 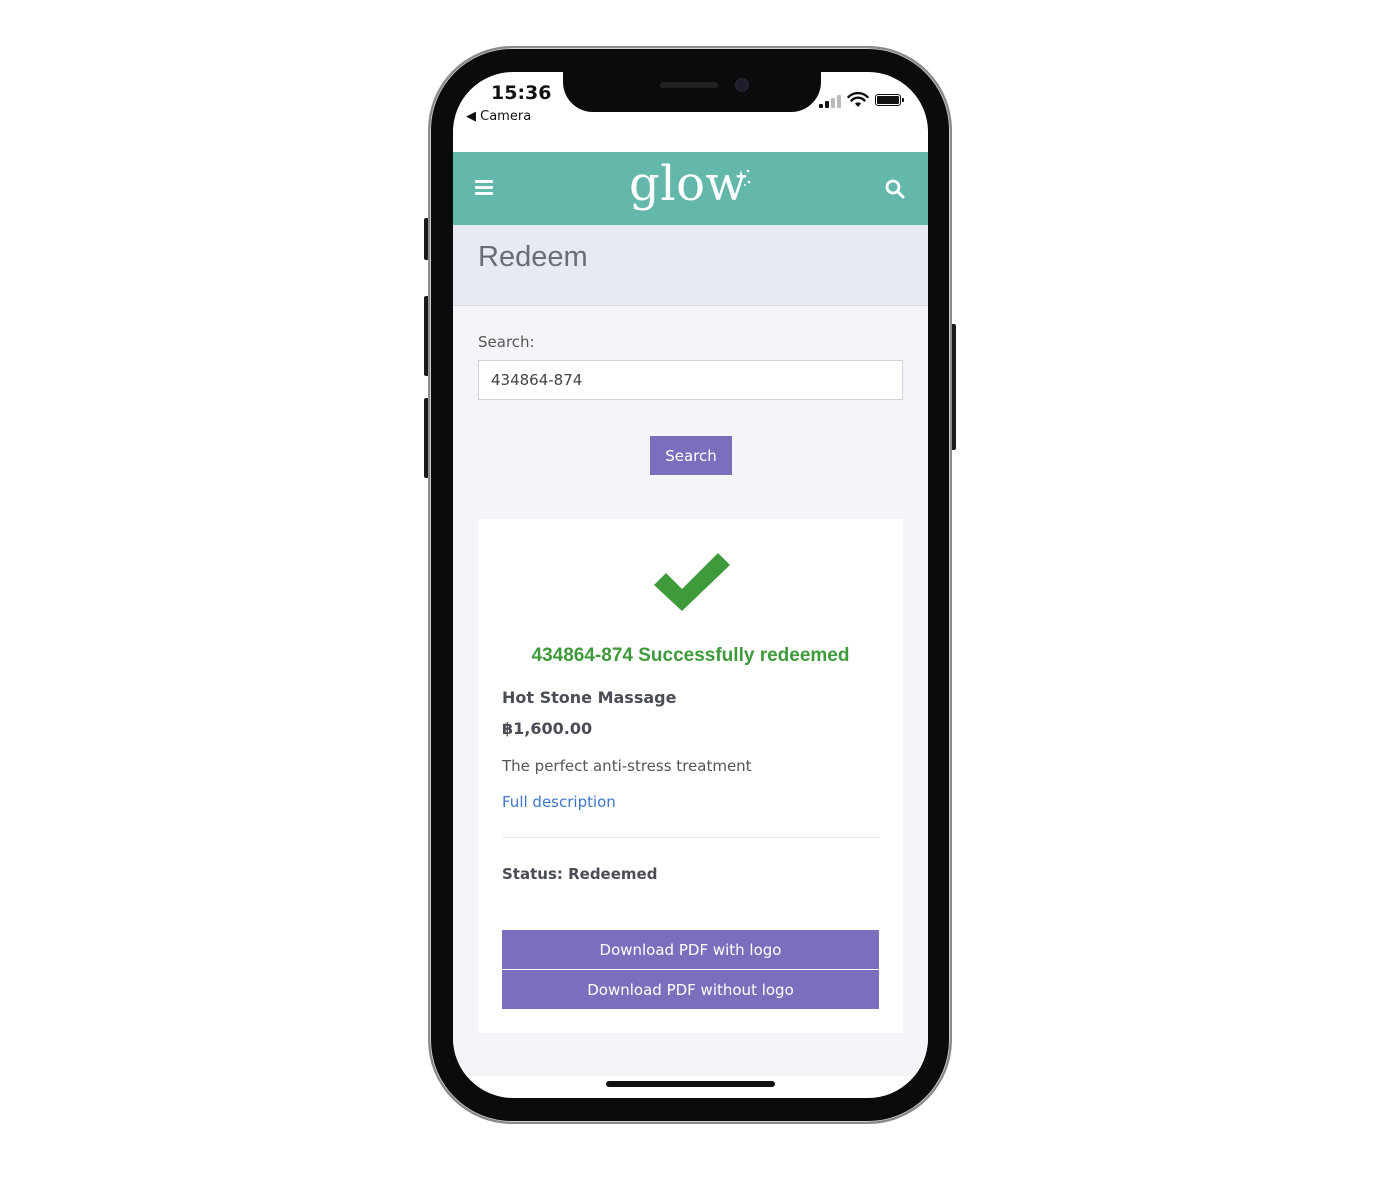 What do you see at coordinates (743, 177) in the screenshot?
I see `sparkle-icon` at bounding box center [743, 177].